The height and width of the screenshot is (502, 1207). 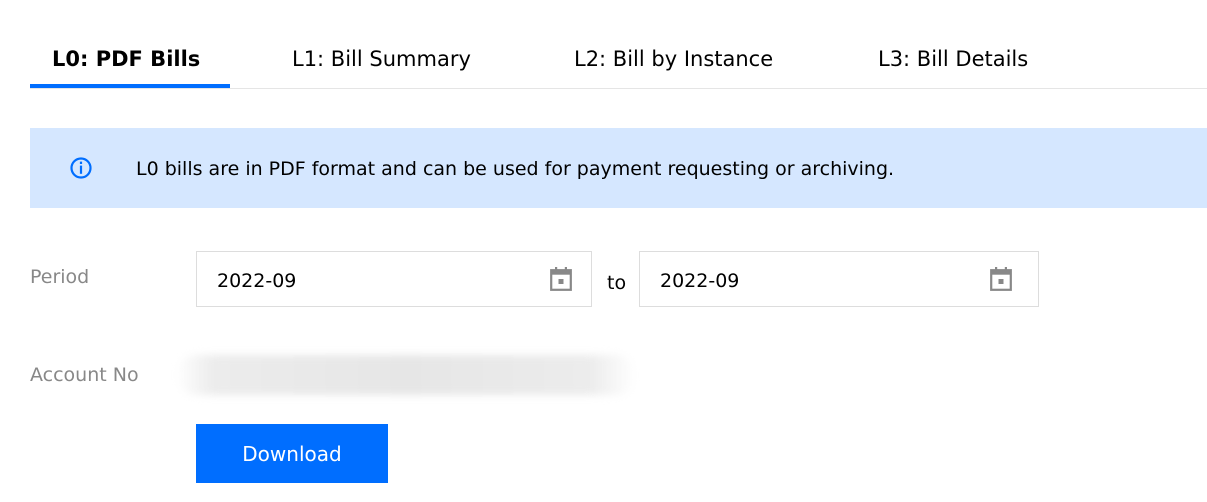 I want to click on tab-l0-pdf-bills: L0: PDF Bills, so click(x=126, y=58).